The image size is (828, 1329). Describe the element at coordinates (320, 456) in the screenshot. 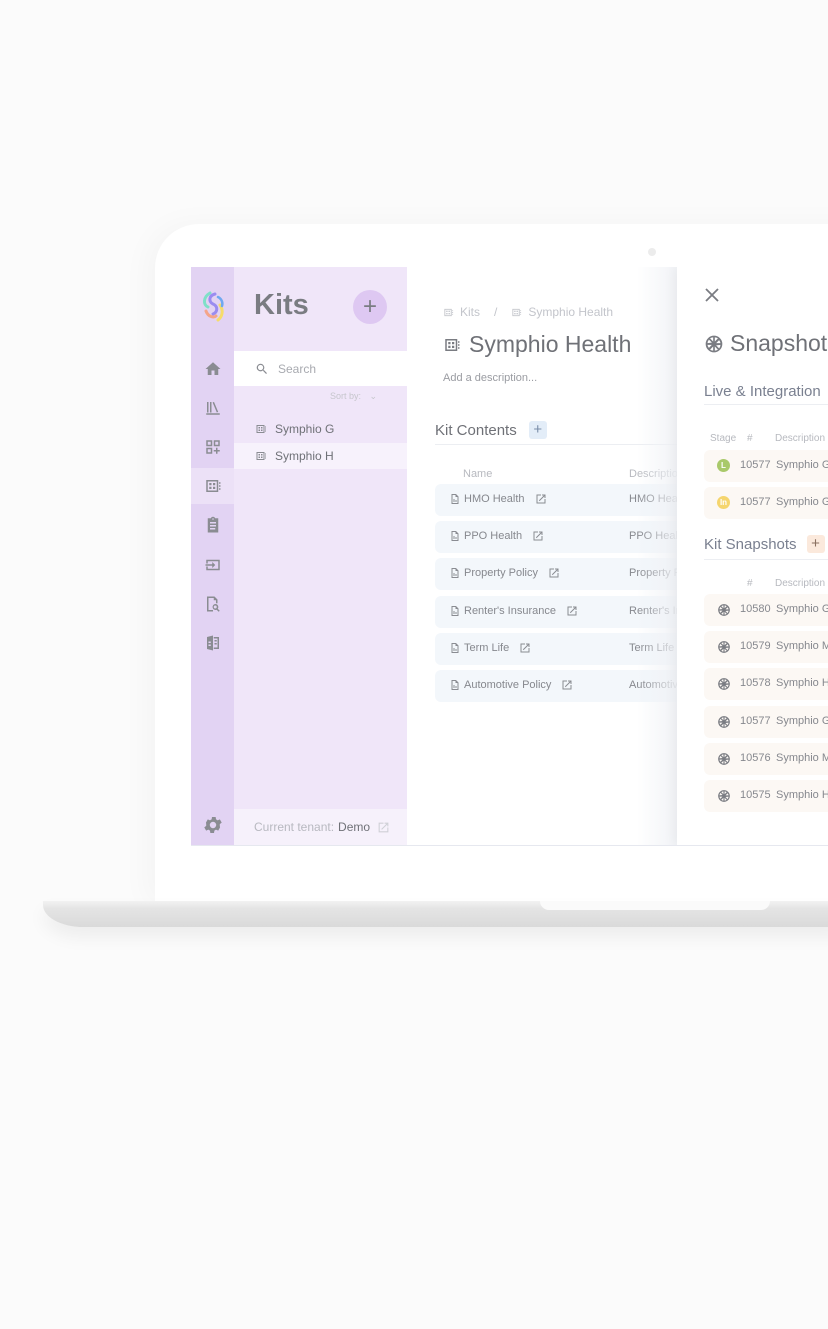

I see `kit-list-item: Symphio H` at that location.